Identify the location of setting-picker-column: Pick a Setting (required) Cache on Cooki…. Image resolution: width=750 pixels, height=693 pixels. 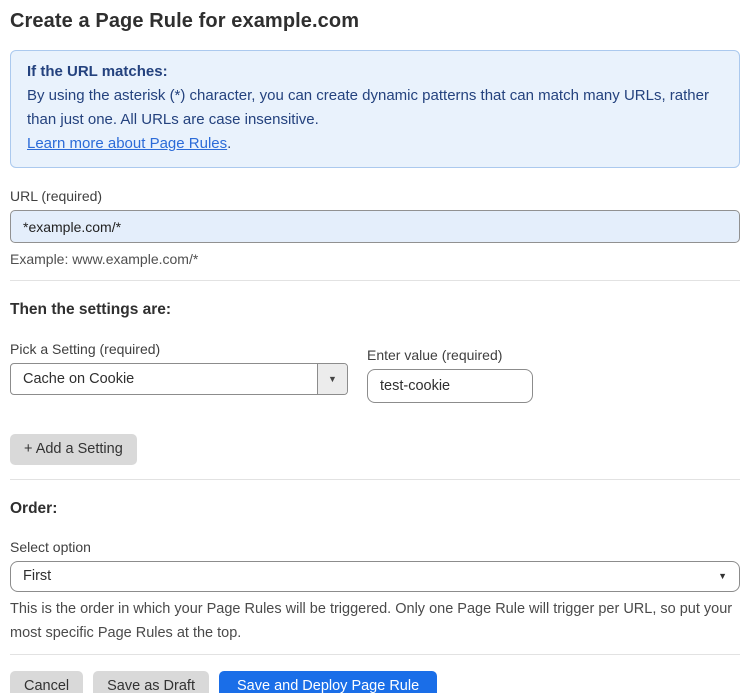
(179, 368).